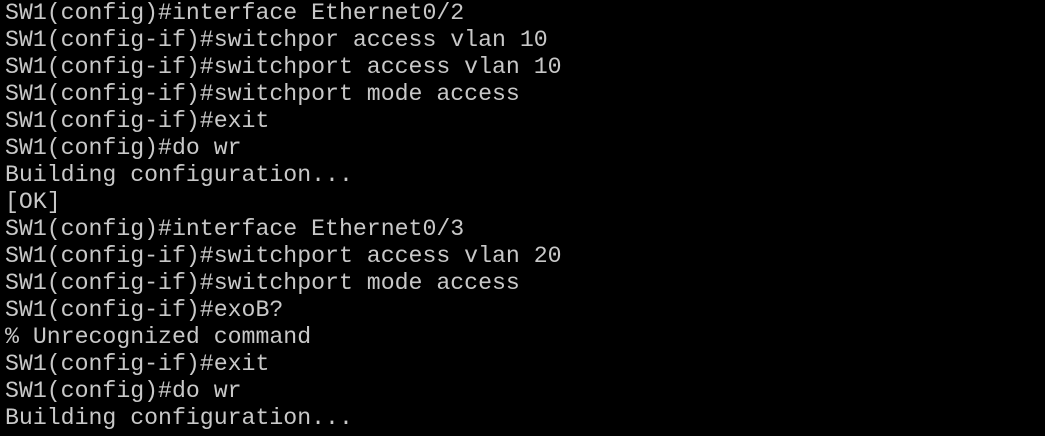 This screenshot has height=436, width=1049. Describe the element at coordinates (235, 13) in the screenshot. I see `terminal-line: SW1(config)#interface Ethernet0/2` at that location.